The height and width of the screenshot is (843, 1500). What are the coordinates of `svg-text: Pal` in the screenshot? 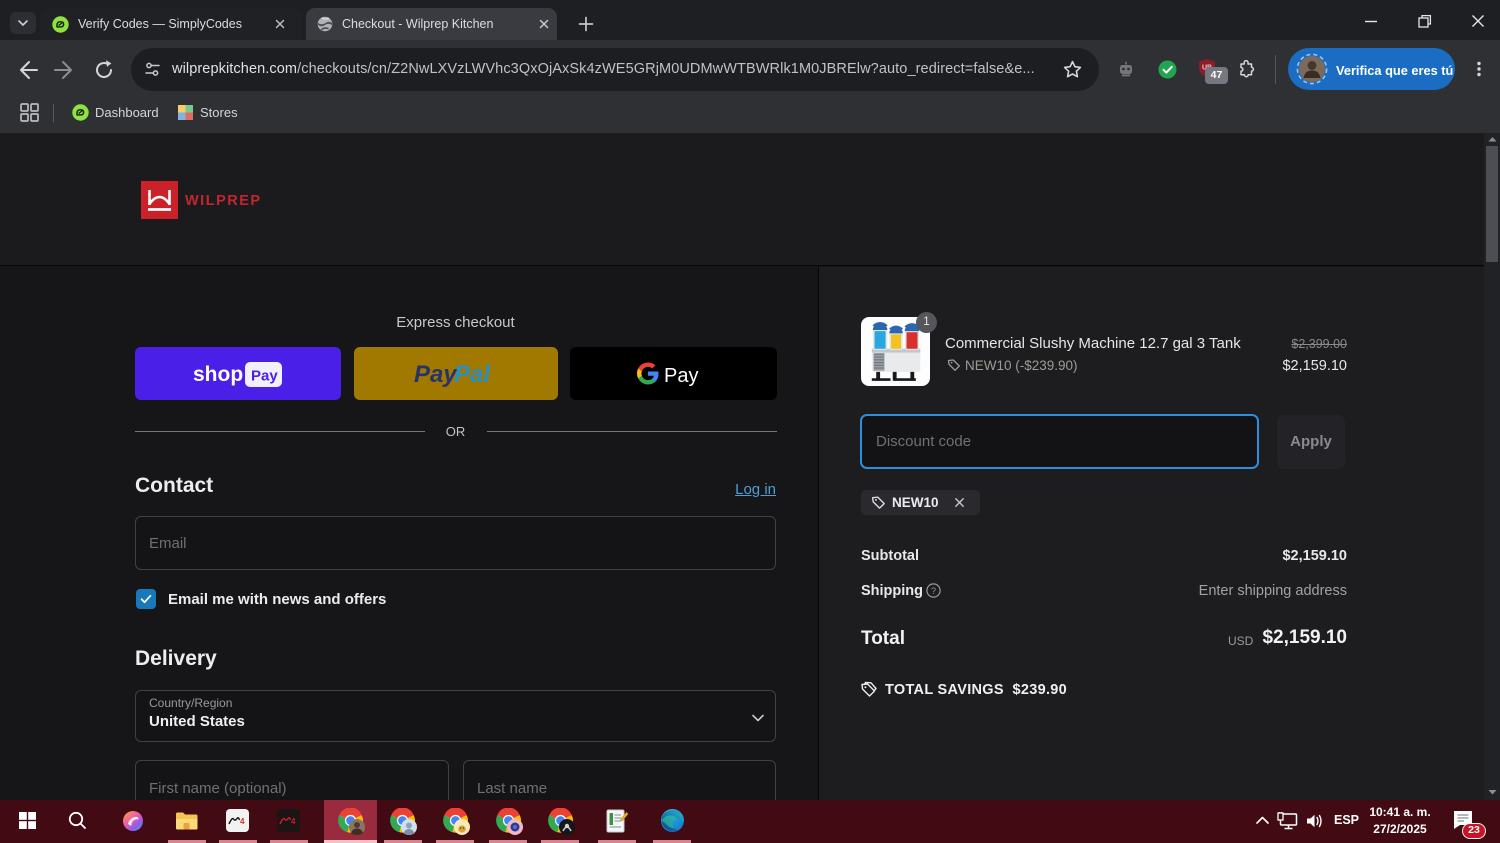 It's located at (472, 374).